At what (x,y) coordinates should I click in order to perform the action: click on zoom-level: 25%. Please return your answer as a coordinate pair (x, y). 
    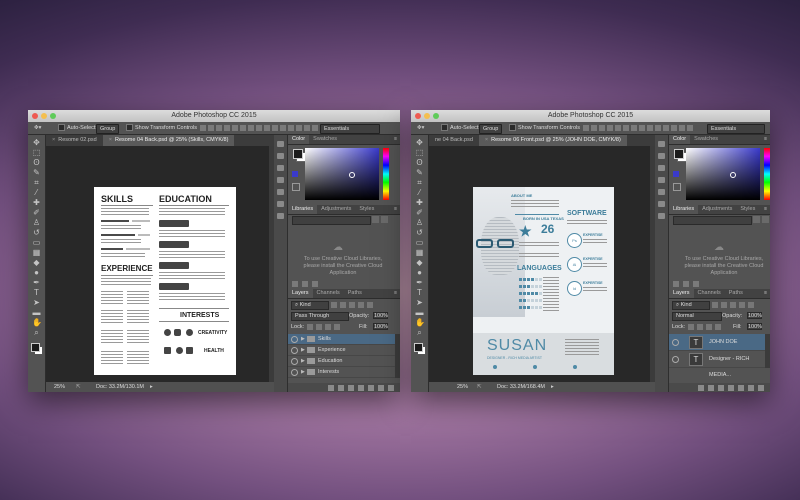
    Looking at the image, I should click on (462, 387).